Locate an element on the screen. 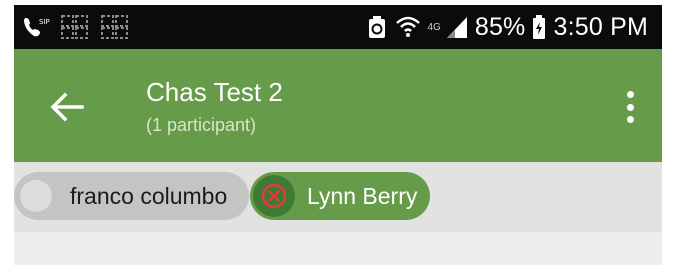  more-vertical-icon is located at coordinates (630, 94).